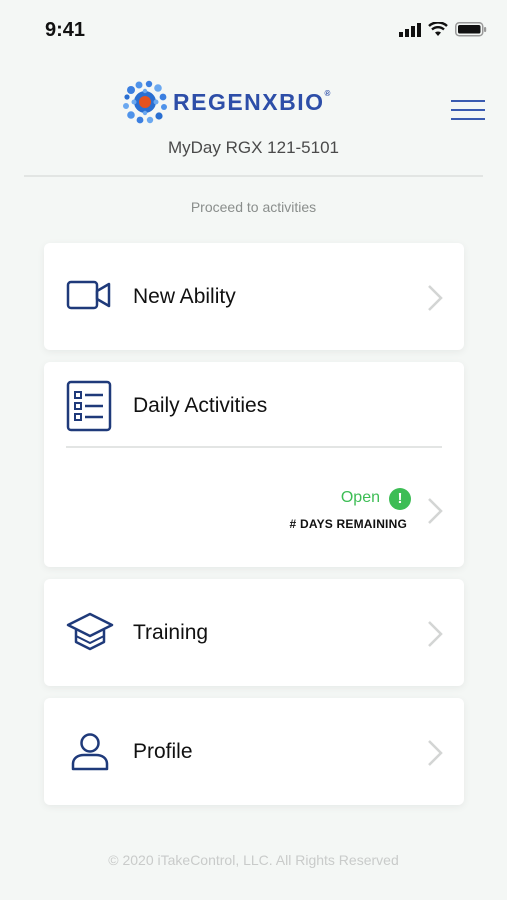  Describe the element at coordinates (252, 101) in the screenshot. I see `brand-wordmark: REGENXBIO®` at that location.